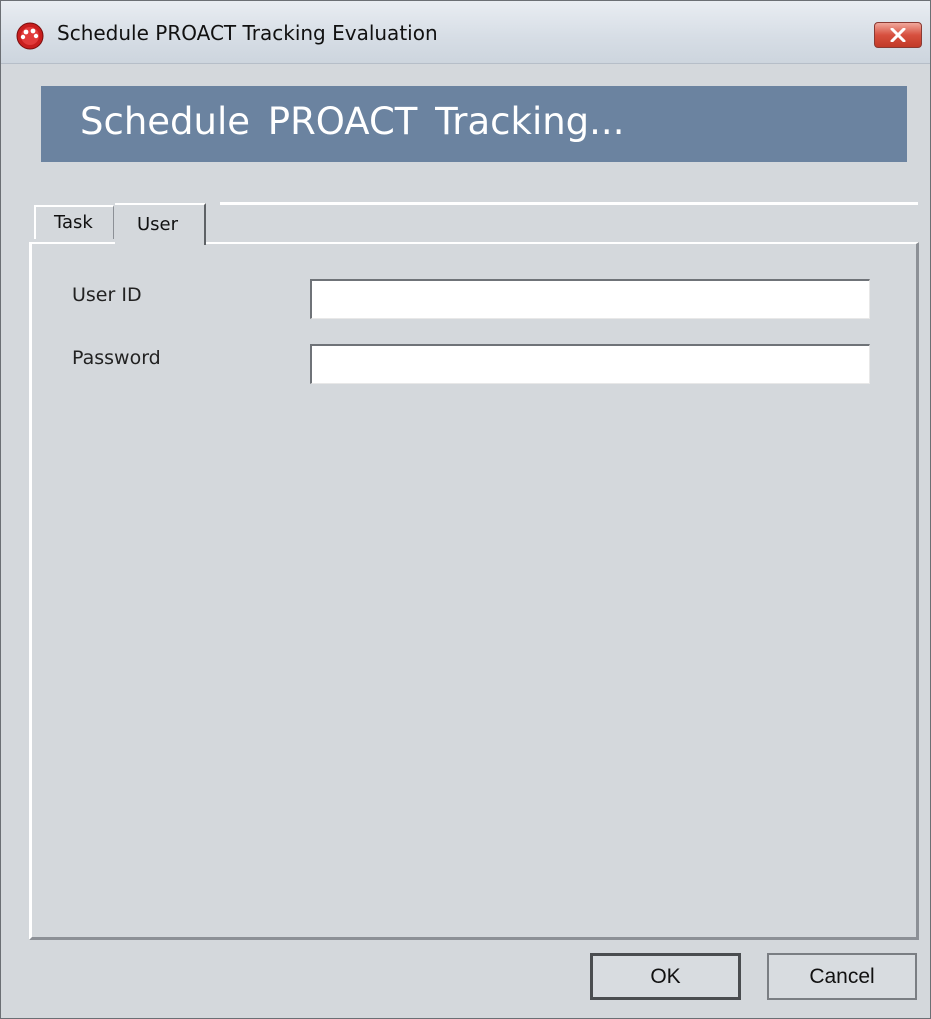 This screenshot has height=1019, width=931. I want to click on ok-button: OK, so click(665, 976).